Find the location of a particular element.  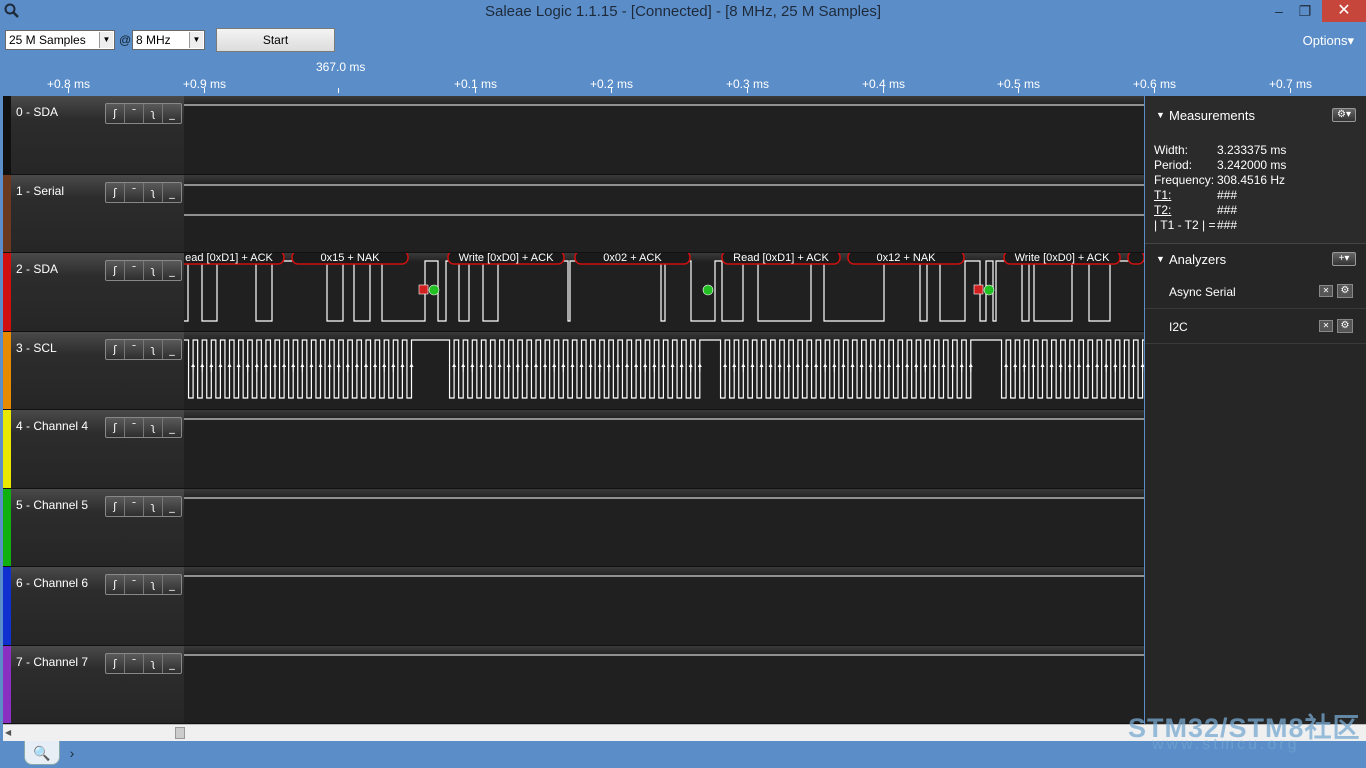

channel-label: 2 - SDA ʃ ¯ ʅ _ is located at coordinates (93, 292).